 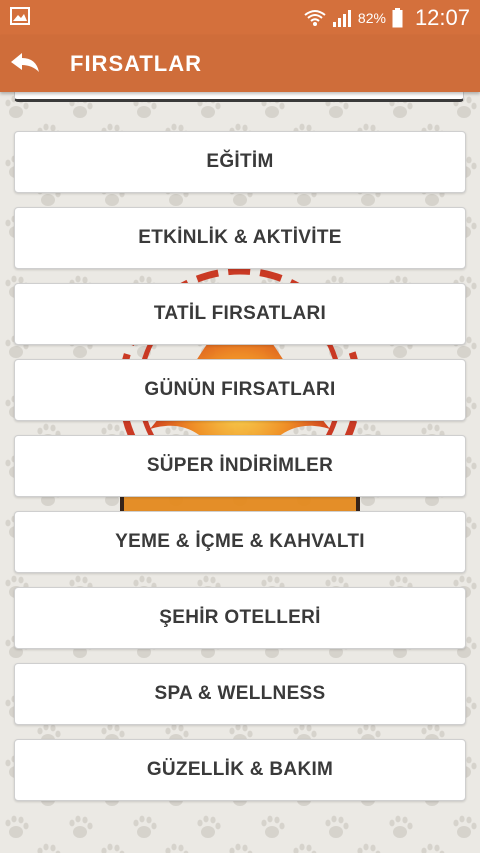 I want to click on clock: 12:07, so click(x=442, y=17).